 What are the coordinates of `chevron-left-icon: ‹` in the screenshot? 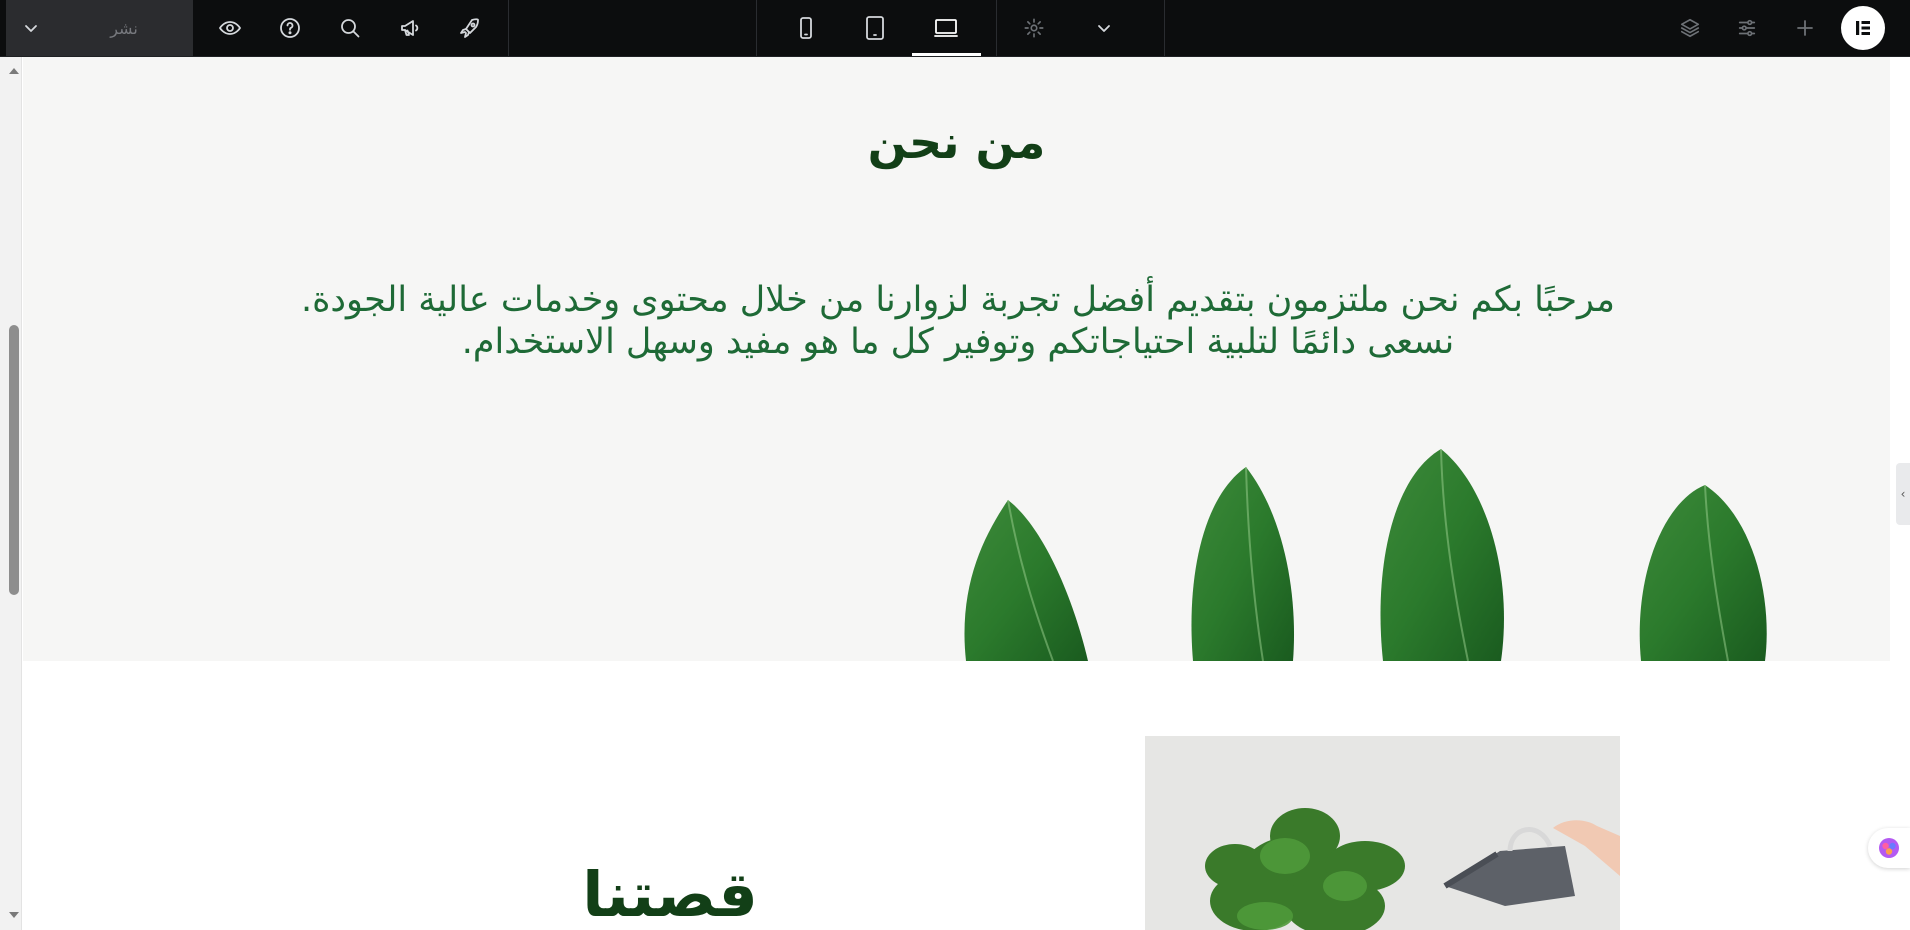 It's located at (1903, 494).